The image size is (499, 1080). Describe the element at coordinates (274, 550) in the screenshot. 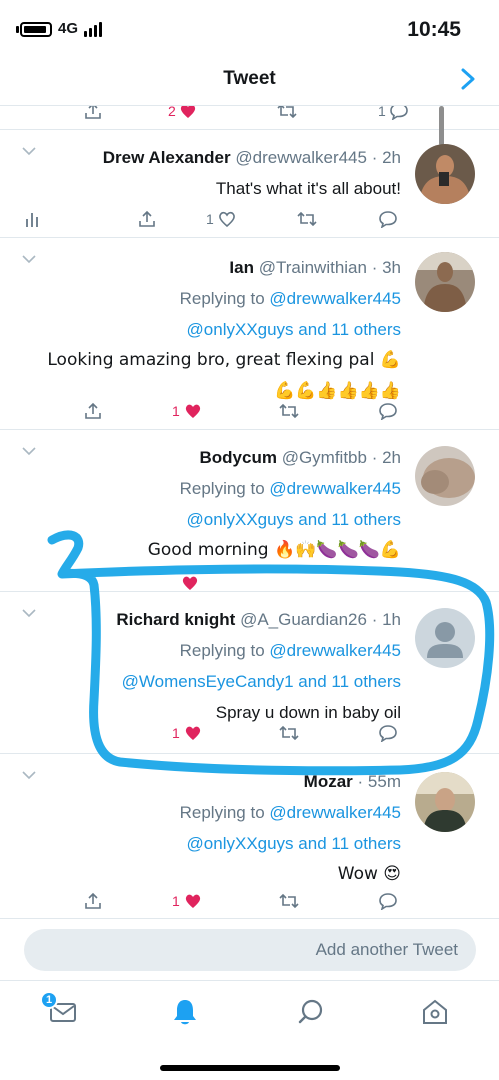

I see `tweet-text: Good morning 🔥🙌🍆🍆🍆💪` at that location.